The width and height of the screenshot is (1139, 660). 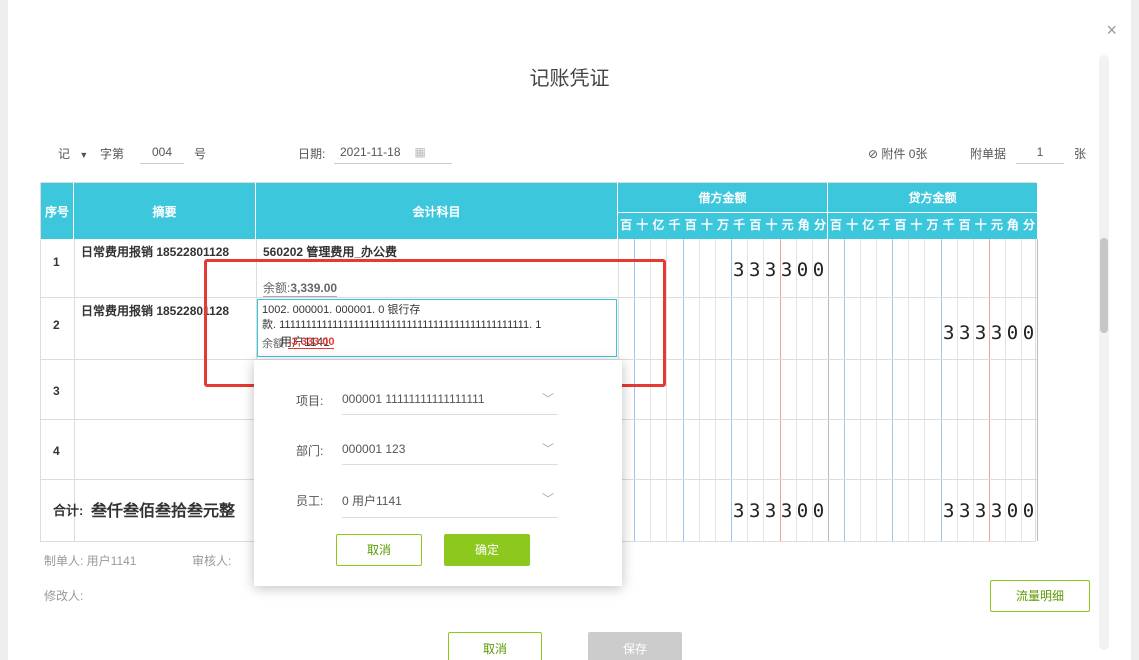 I want to click on flow-detail-button: 流量明细, so click(x=1040, y=596).